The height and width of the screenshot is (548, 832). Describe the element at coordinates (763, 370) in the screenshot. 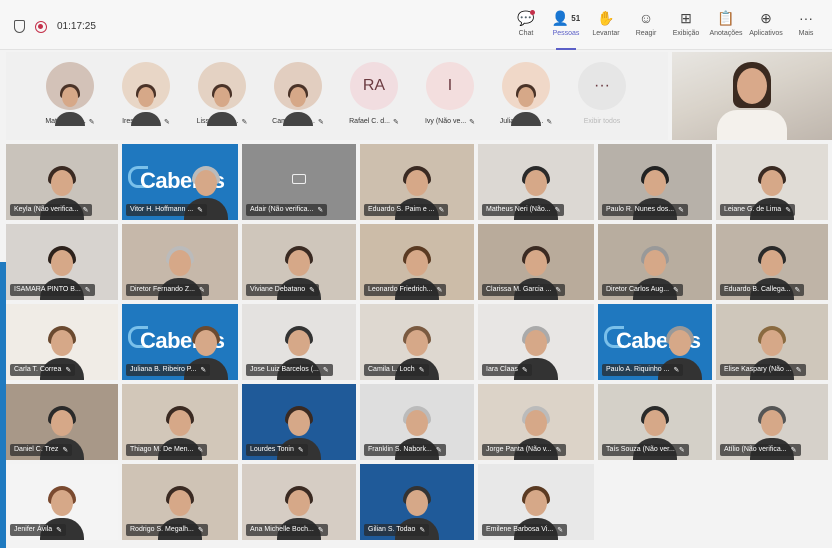

I see `participant-name-label: Elise Kaspary (Não ... ✎` at that location.